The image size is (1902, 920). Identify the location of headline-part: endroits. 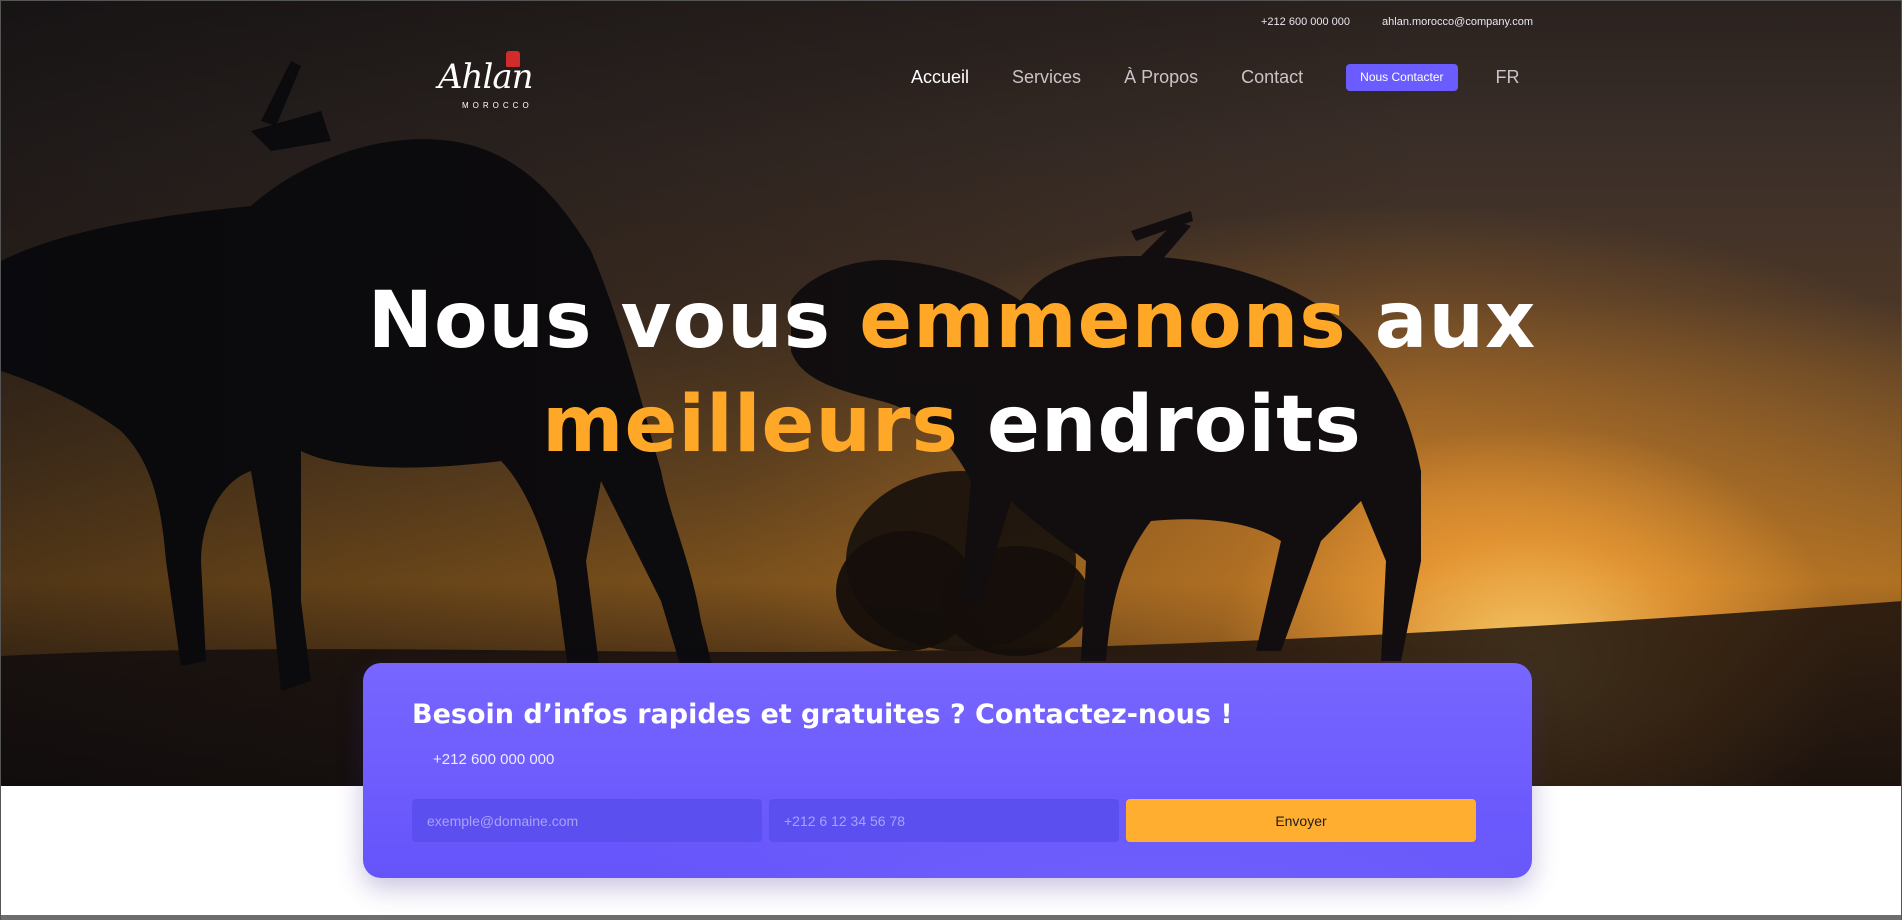
(1160, 425).